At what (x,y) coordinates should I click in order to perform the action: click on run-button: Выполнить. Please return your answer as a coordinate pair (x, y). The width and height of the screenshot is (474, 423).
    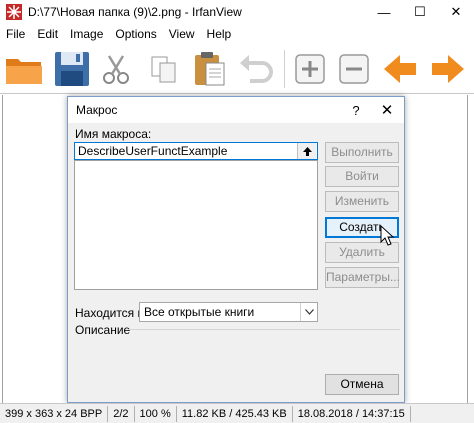
    Looking at the image, I should click on (362, 152).